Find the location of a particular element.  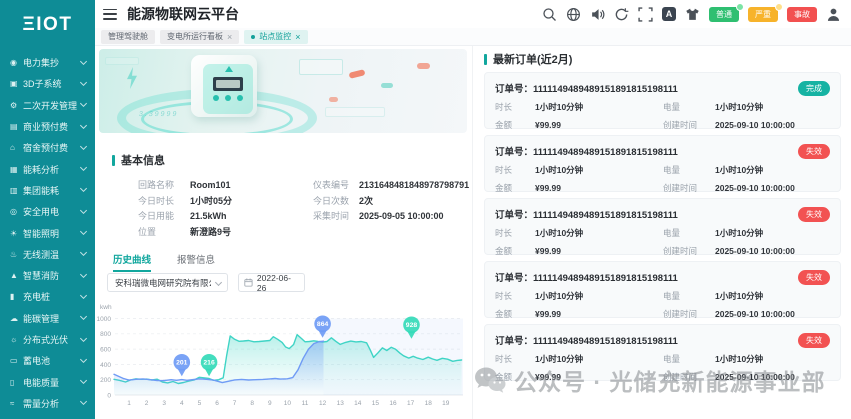

info-row: 今日用能 21.5kWh is located at coordinates (223, 216).